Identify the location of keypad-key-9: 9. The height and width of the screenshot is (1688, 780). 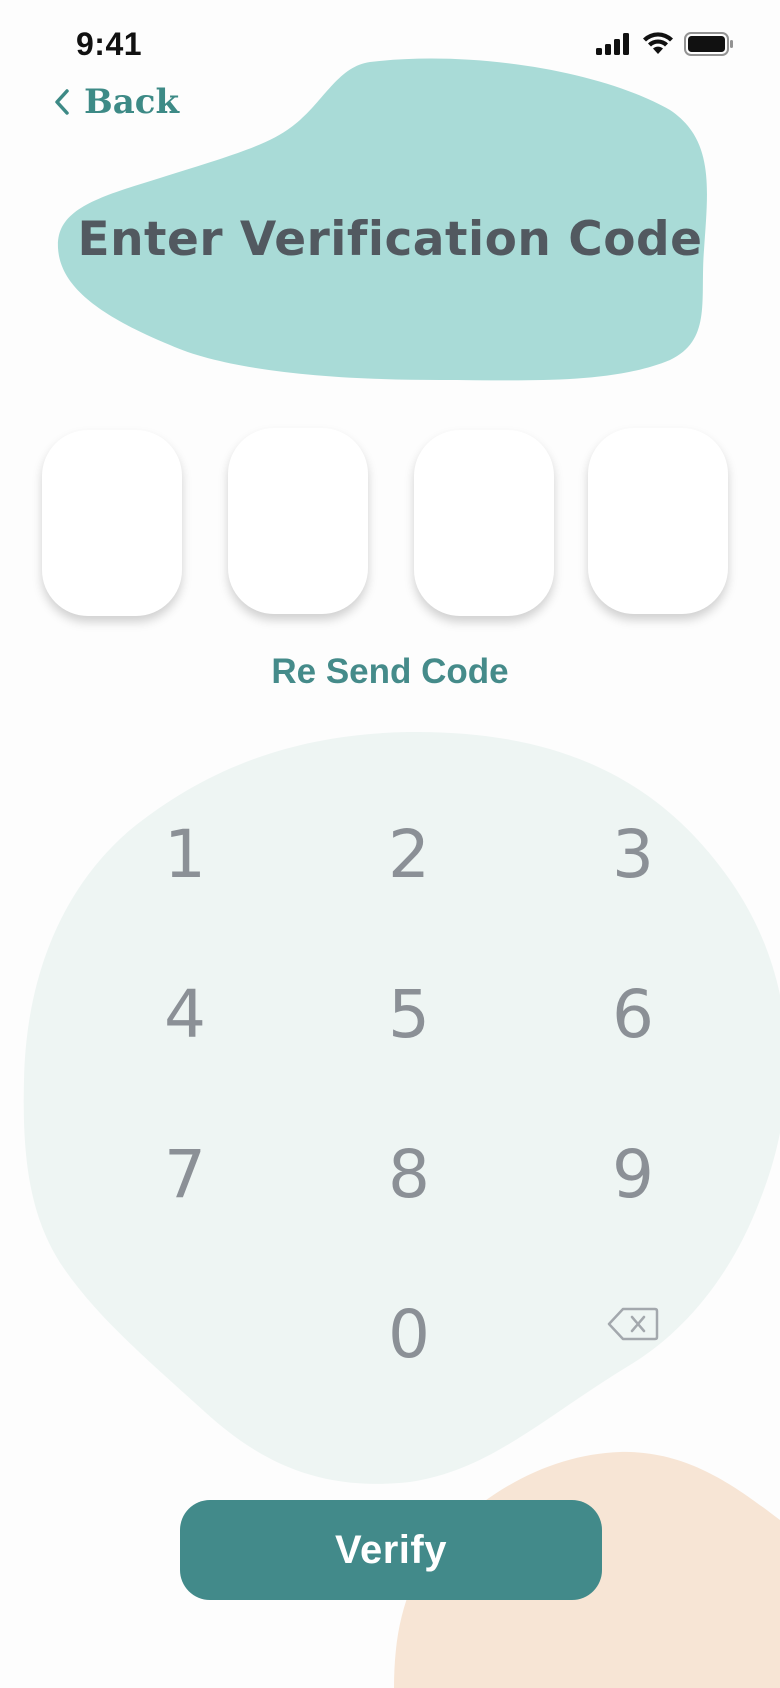
(633, 1174).